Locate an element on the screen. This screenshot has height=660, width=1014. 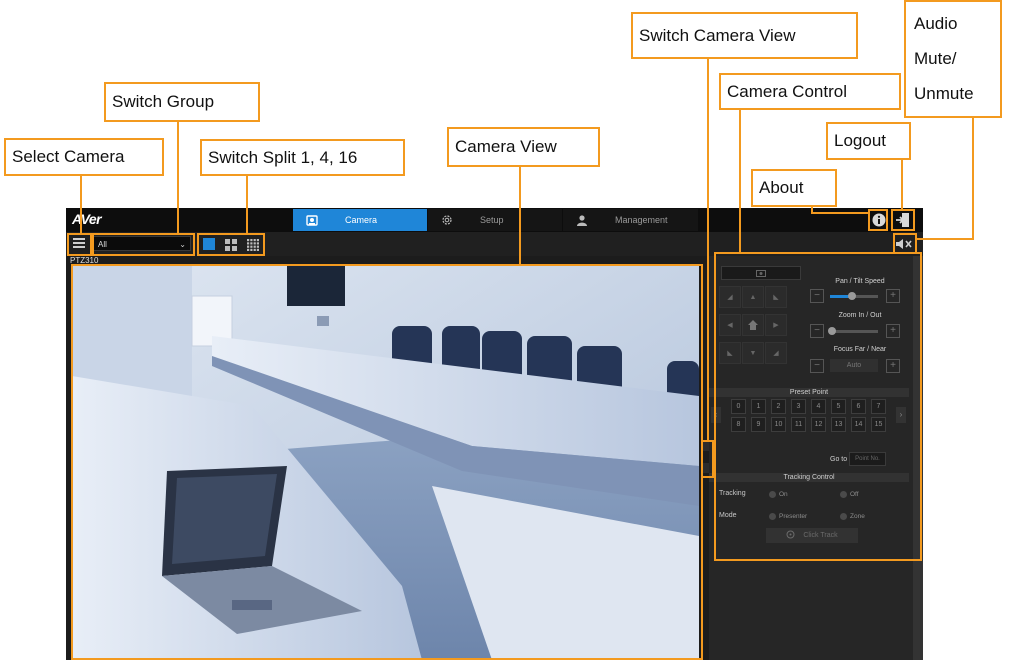
audio-callout-line3: Unmute is located at coordinates (944, 94).